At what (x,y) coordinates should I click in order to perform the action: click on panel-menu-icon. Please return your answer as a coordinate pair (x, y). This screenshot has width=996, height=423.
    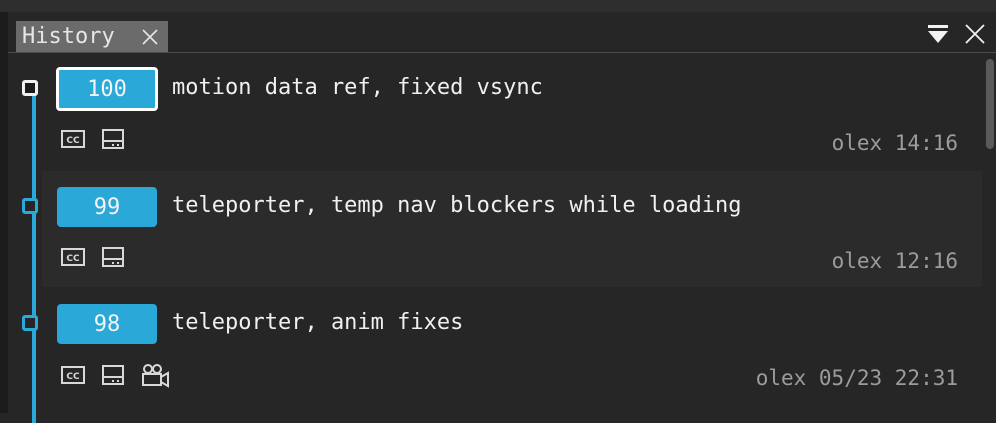
    Looking at the image, I should click on (938, 34).